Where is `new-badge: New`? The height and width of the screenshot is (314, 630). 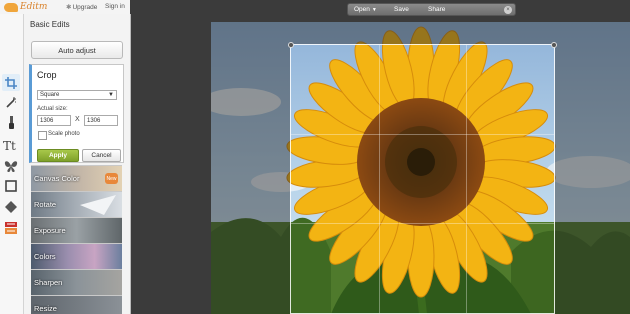
new-badge: New is located at coordinates (111, 178).